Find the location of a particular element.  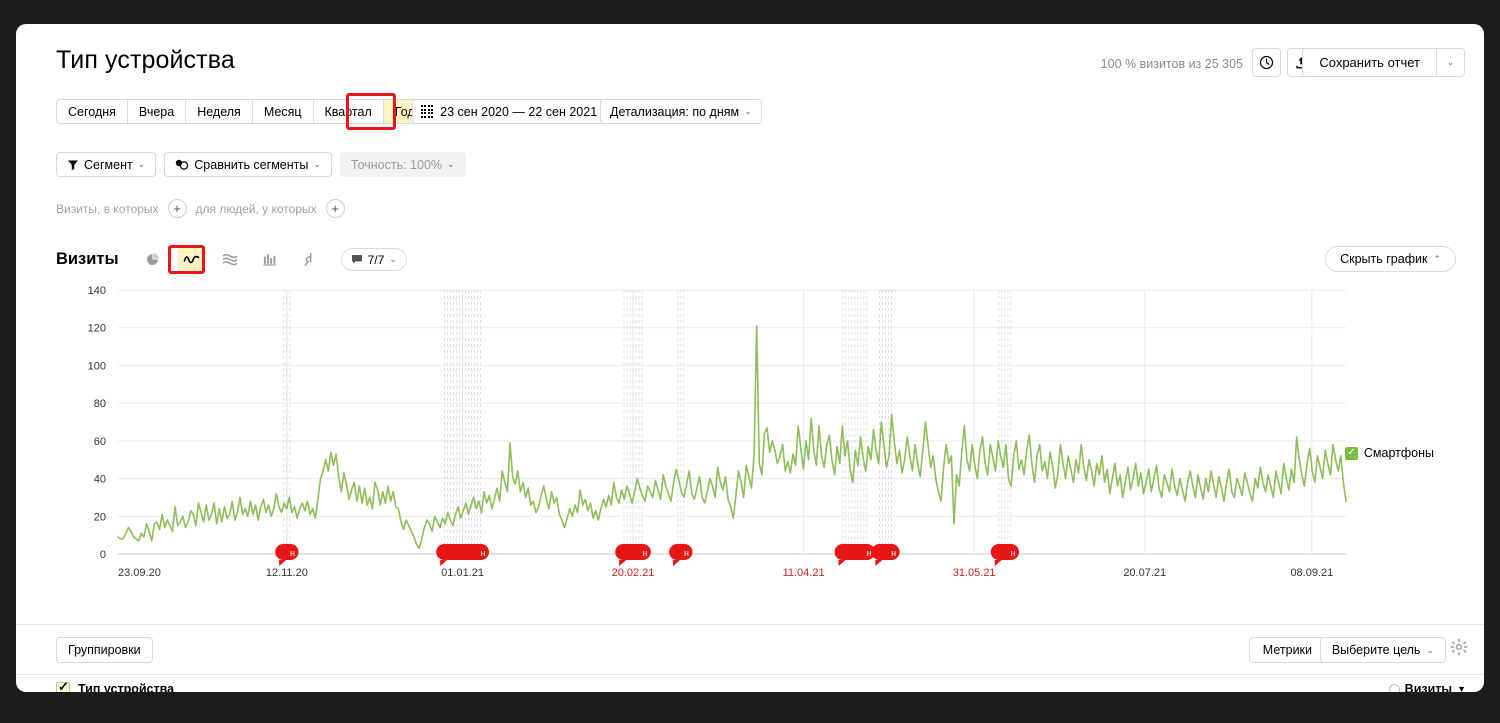

column-header-metric-label: Визиты is located at coordinates (1428, 687).